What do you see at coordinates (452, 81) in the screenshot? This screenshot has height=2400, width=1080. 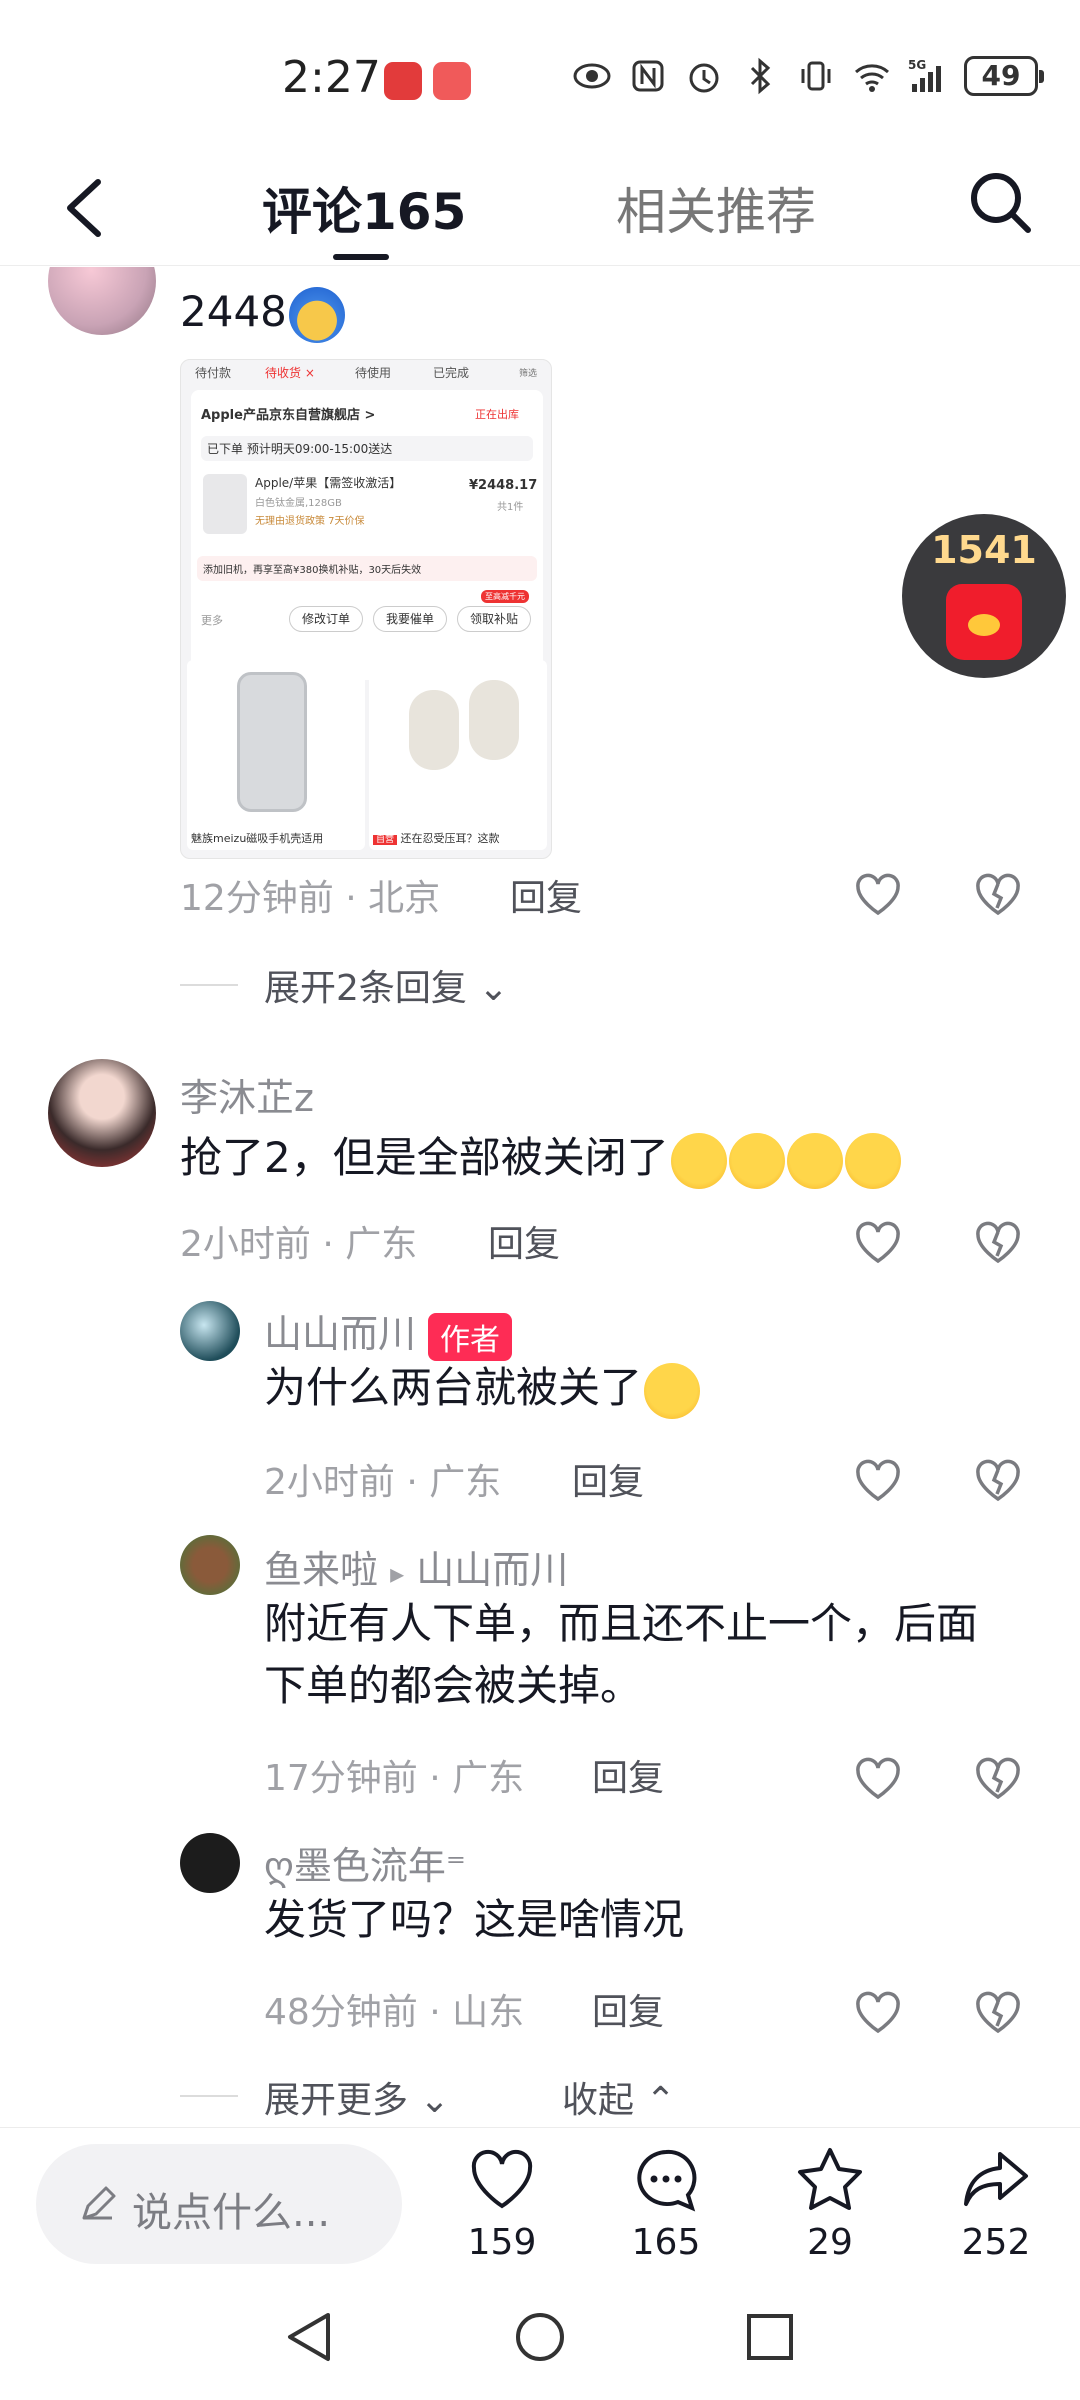 I see `book-app-icon` at bounding box center [452, 81].